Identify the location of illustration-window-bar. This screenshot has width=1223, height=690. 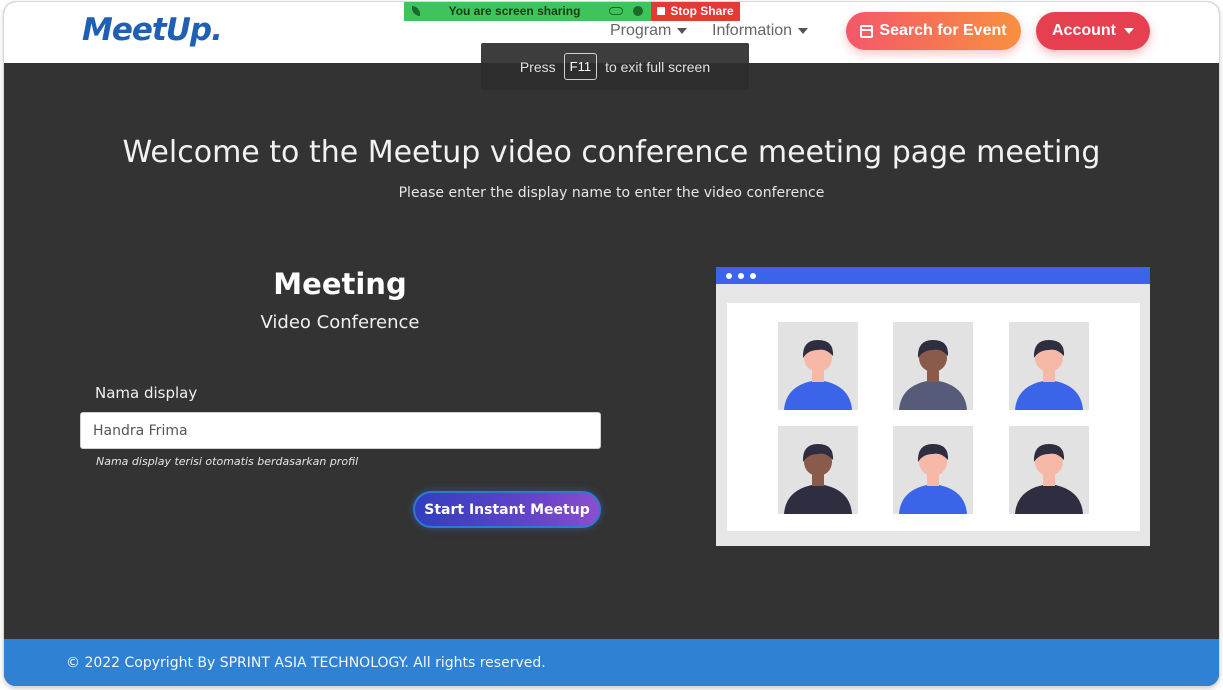
(933, 275).